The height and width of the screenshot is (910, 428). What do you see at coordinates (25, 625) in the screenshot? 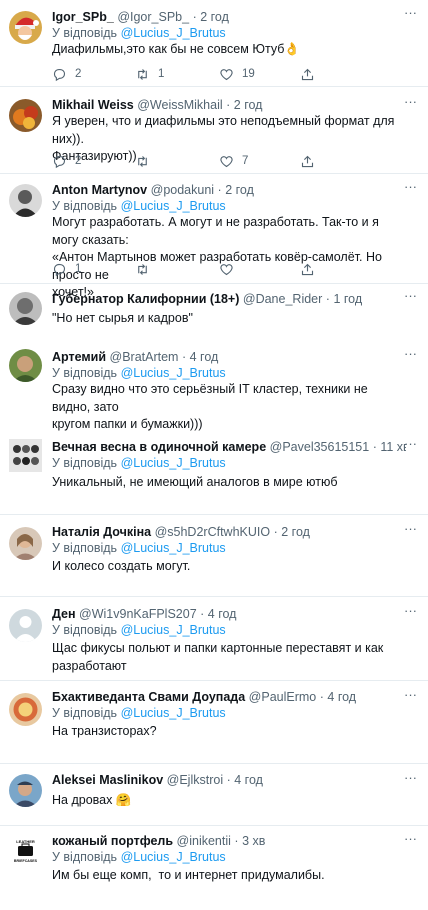
I see `default-user-avatar` at bounding box center [25, 625].